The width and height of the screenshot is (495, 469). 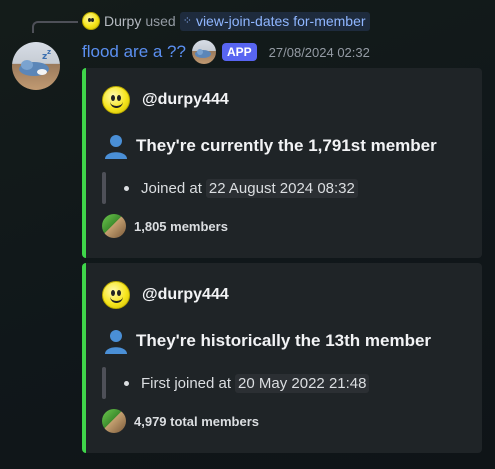 I want to click on bot-avatar: z z, so click(x=36, y=66).